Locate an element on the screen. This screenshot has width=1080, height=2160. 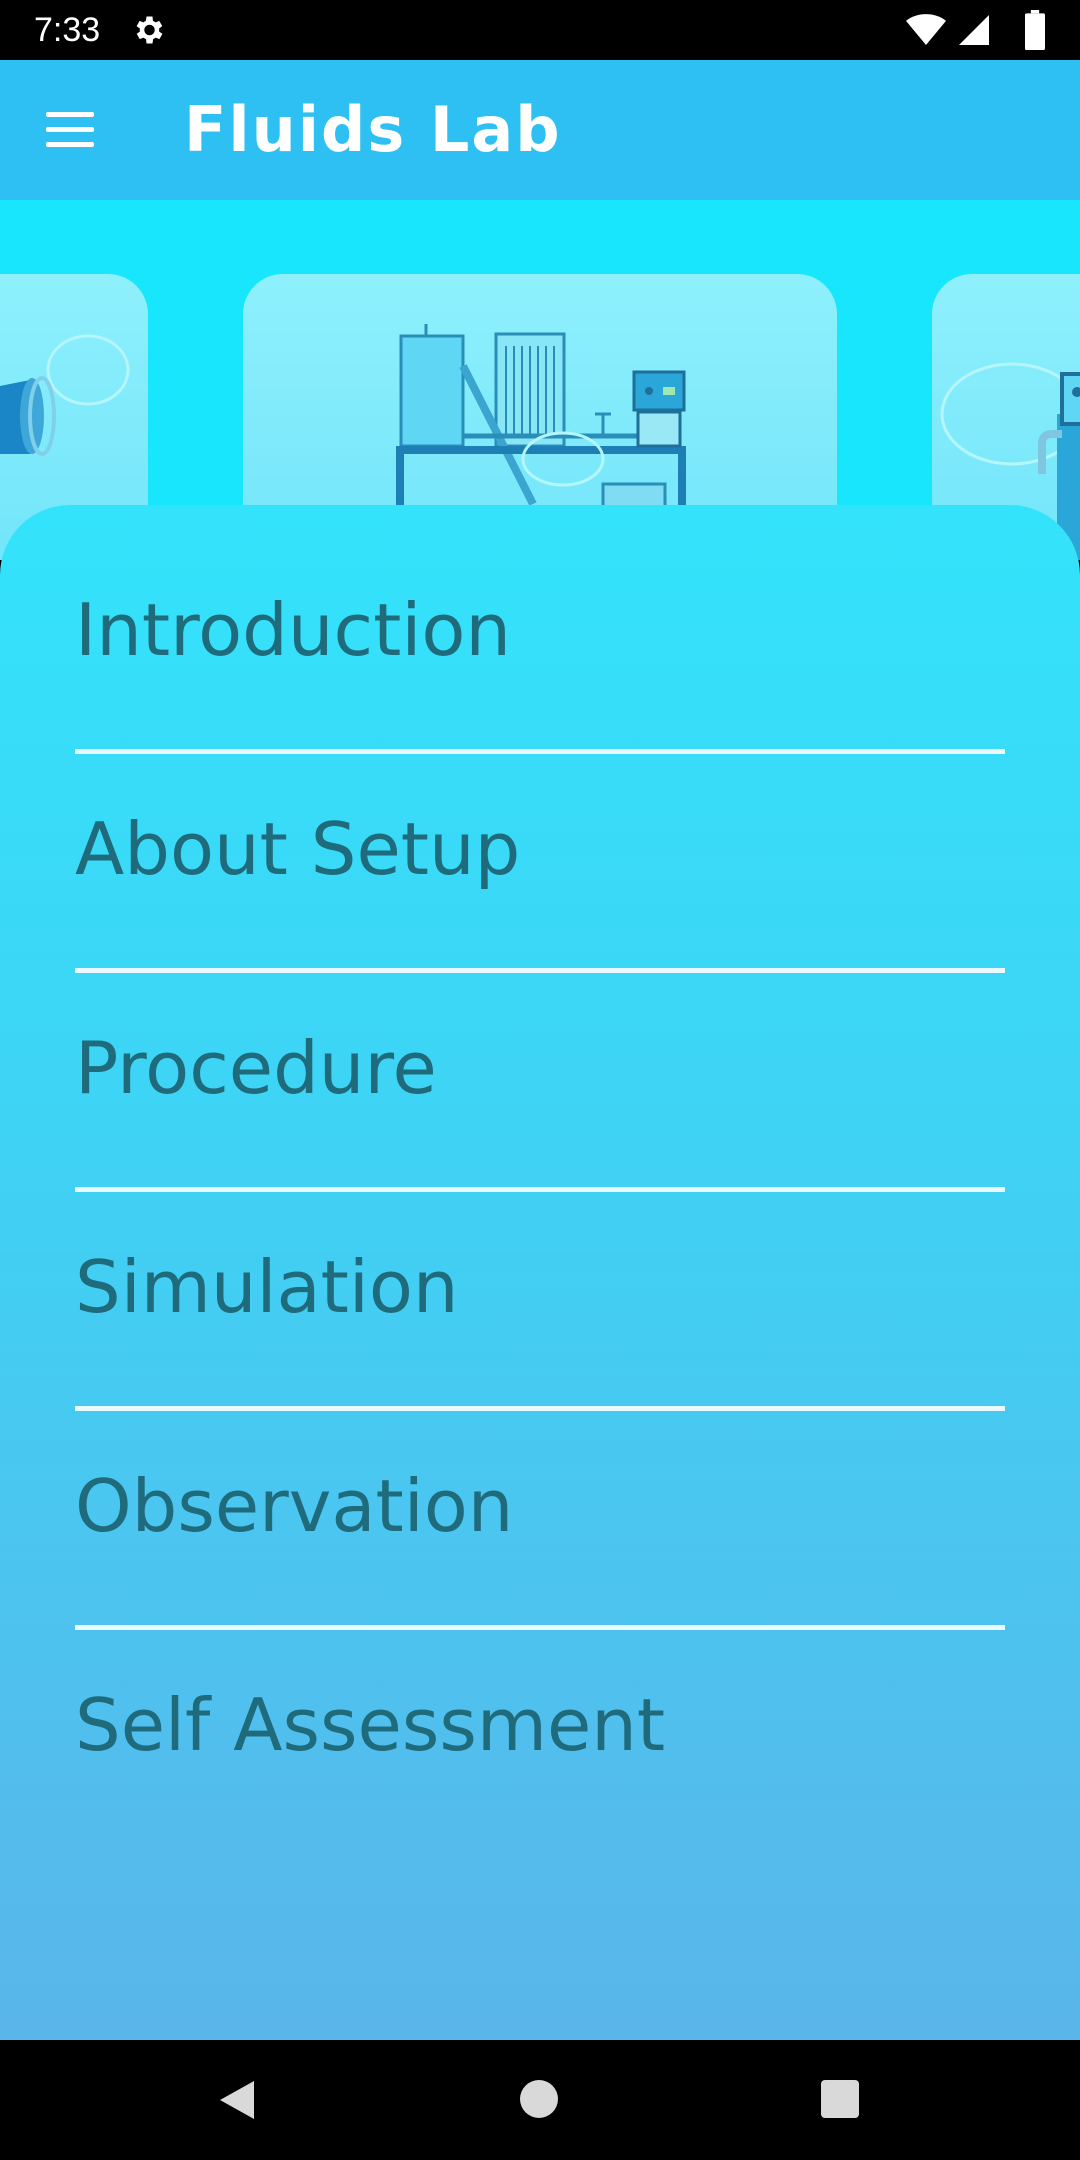
system-nav-bar is located at coordinates (540, 2100).